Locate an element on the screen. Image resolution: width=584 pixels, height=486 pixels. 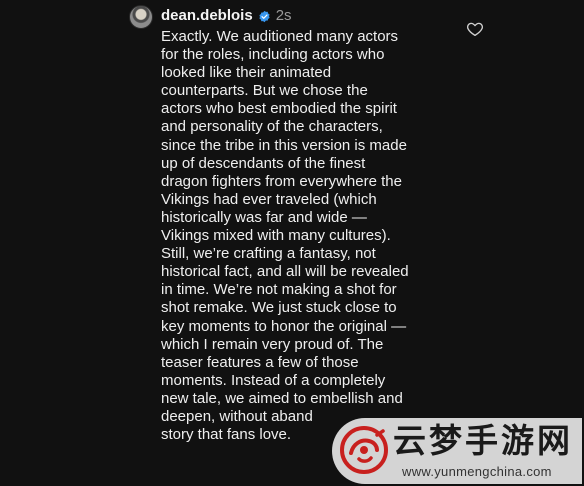
comment-line: actors who best embodied the spirit is located at coordinates (279, 109).